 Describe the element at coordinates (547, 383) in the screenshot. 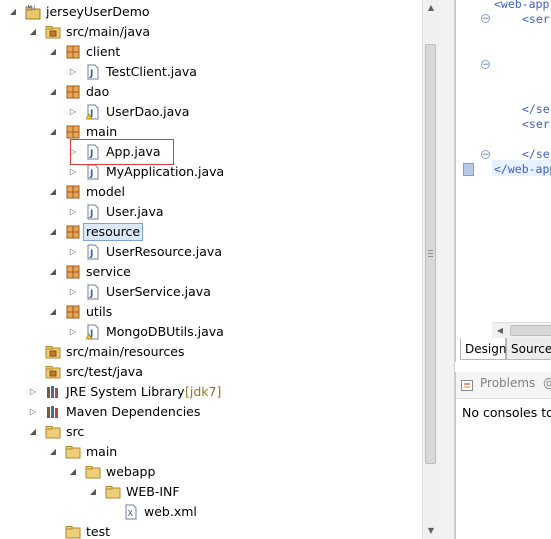

I see `tab-javadoc: @` at that location.